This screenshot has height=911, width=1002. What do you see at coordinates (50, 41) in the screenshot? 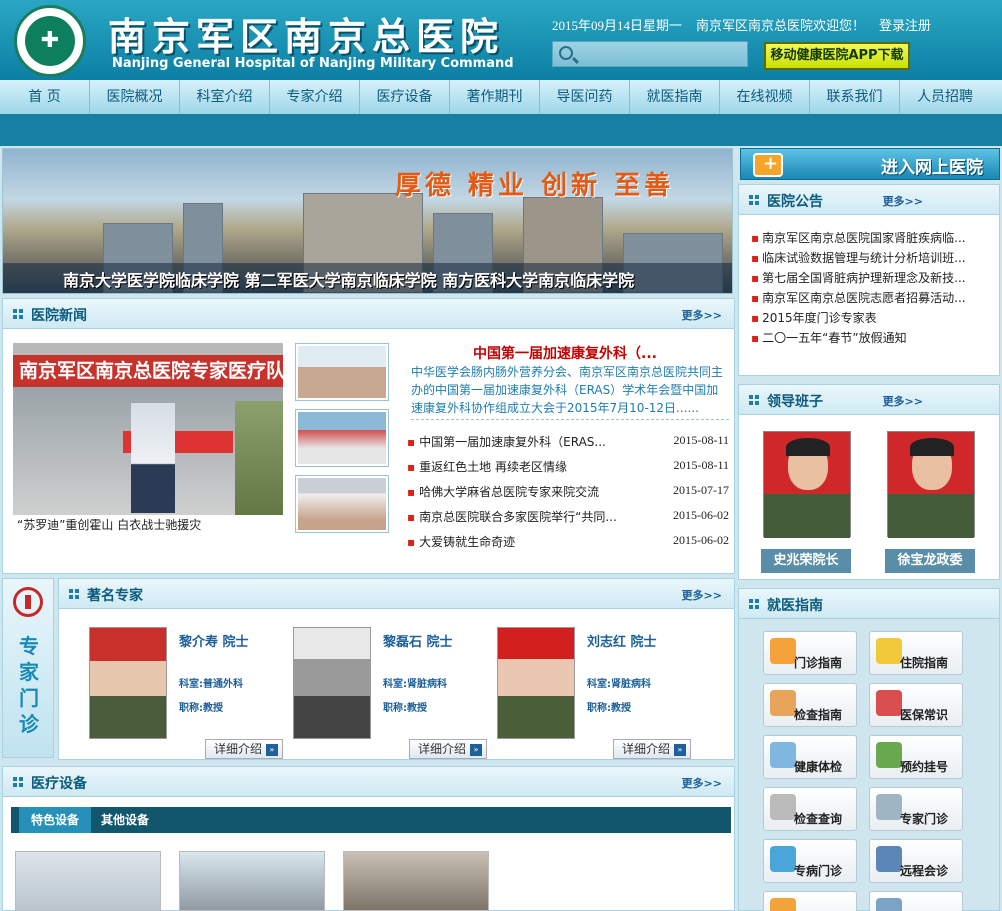
I see `hospital-logo: ✚` at bounding box center [50, 41].